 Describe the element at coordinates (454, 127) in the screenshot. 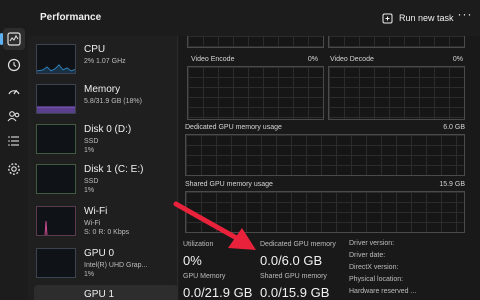

I see `dedicated-graph-max: 6.0 GB` at that location.